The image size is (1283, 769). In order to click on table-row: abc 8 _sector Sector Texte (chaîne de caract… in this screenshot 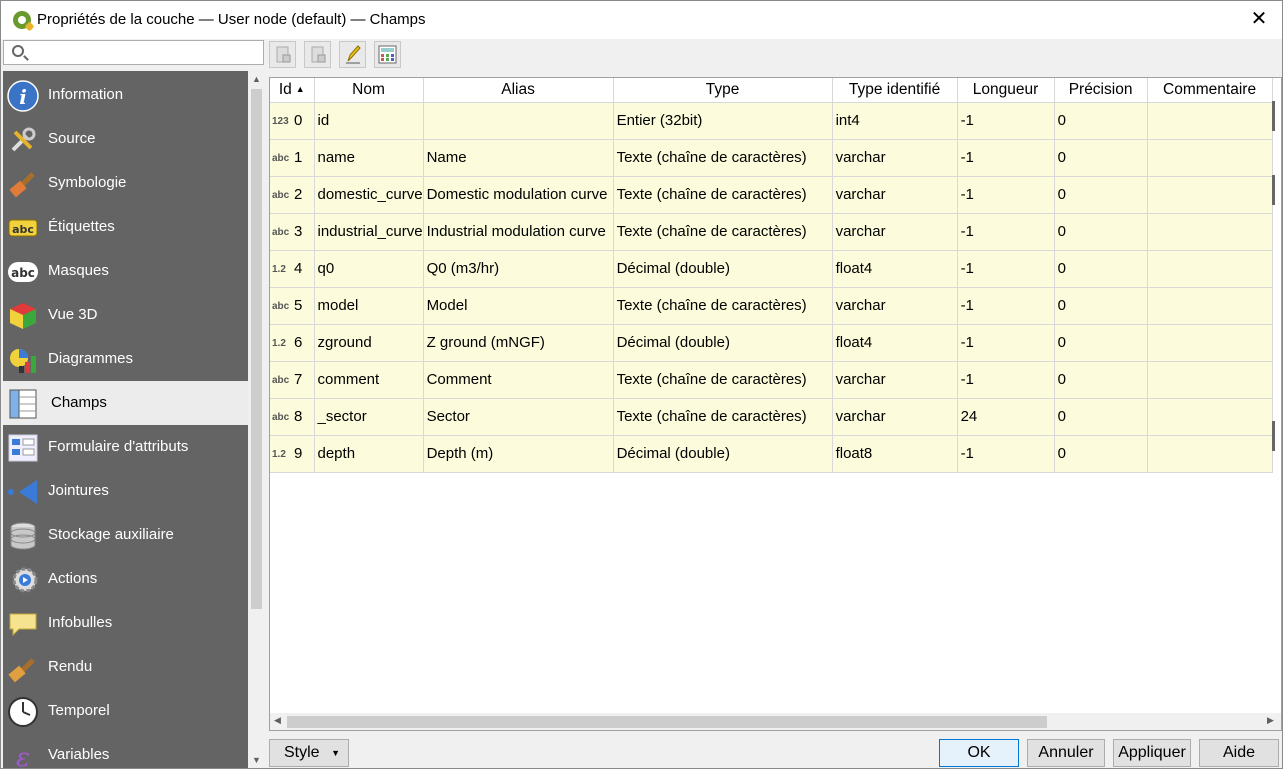, I will do `click(771, 417)`.